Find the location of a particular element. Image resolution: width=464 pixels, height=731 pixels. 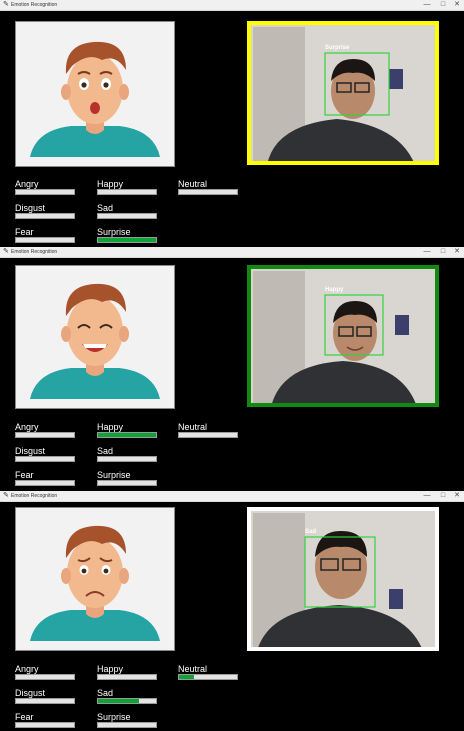

emoji-avatar-surprise is located at coordinates (95, 94).